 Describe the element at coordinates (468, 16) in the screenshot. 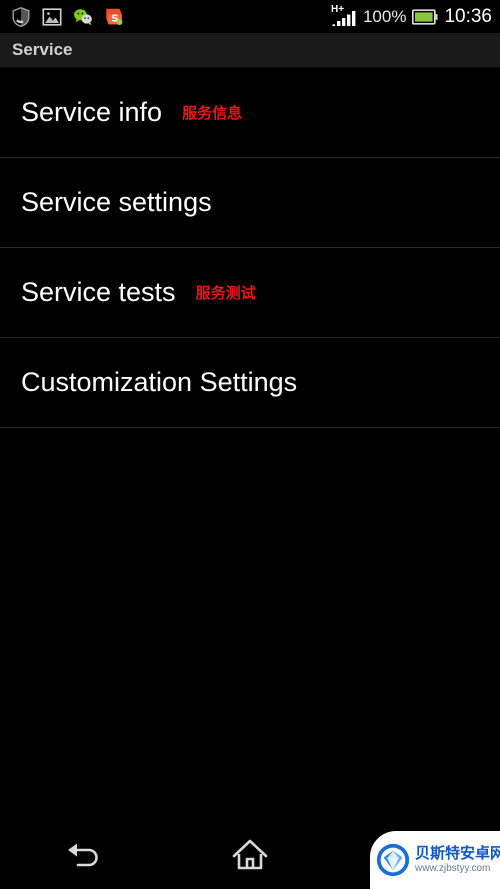

I see `clock-label: 10:36` at that location.